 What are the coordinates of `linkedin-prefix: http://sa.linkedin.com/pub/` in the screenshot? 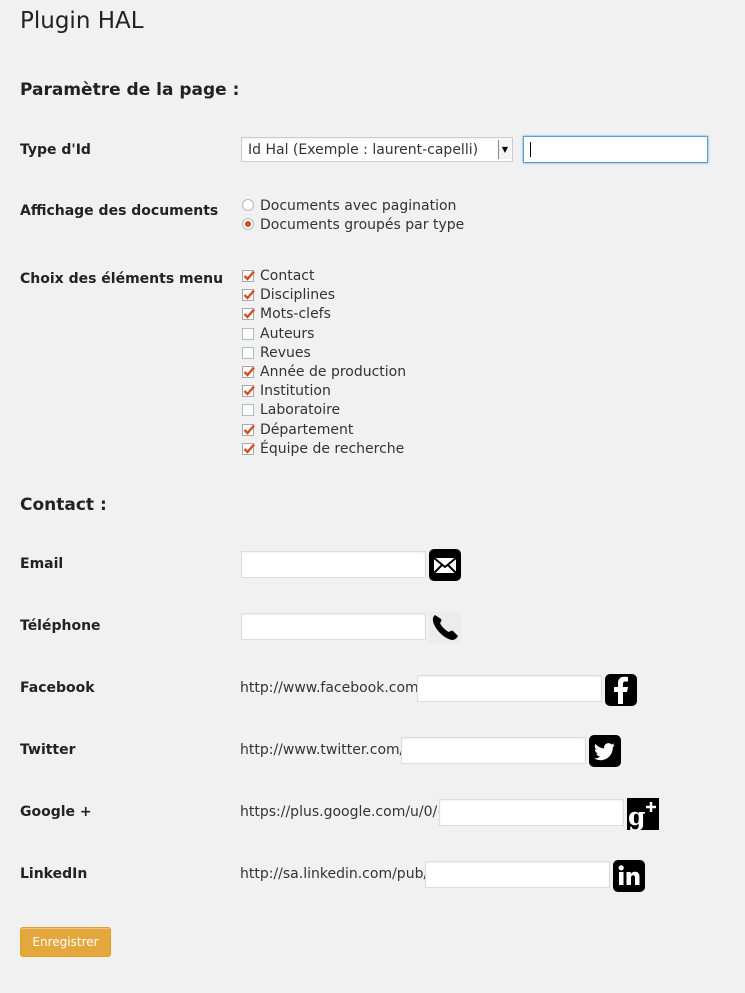 It's located at (334, 874).